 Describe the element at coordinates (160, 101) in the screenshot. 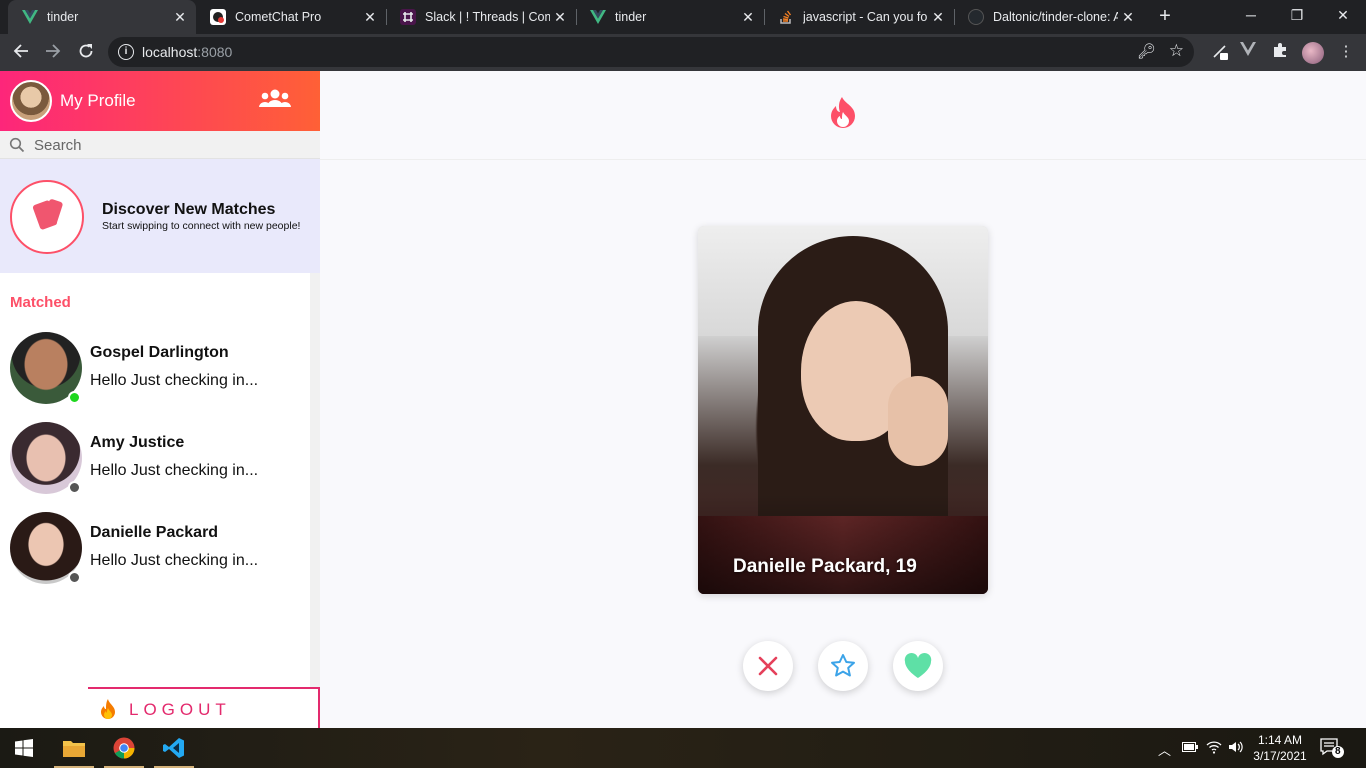

I see `profile-header: My Profile` at that location.